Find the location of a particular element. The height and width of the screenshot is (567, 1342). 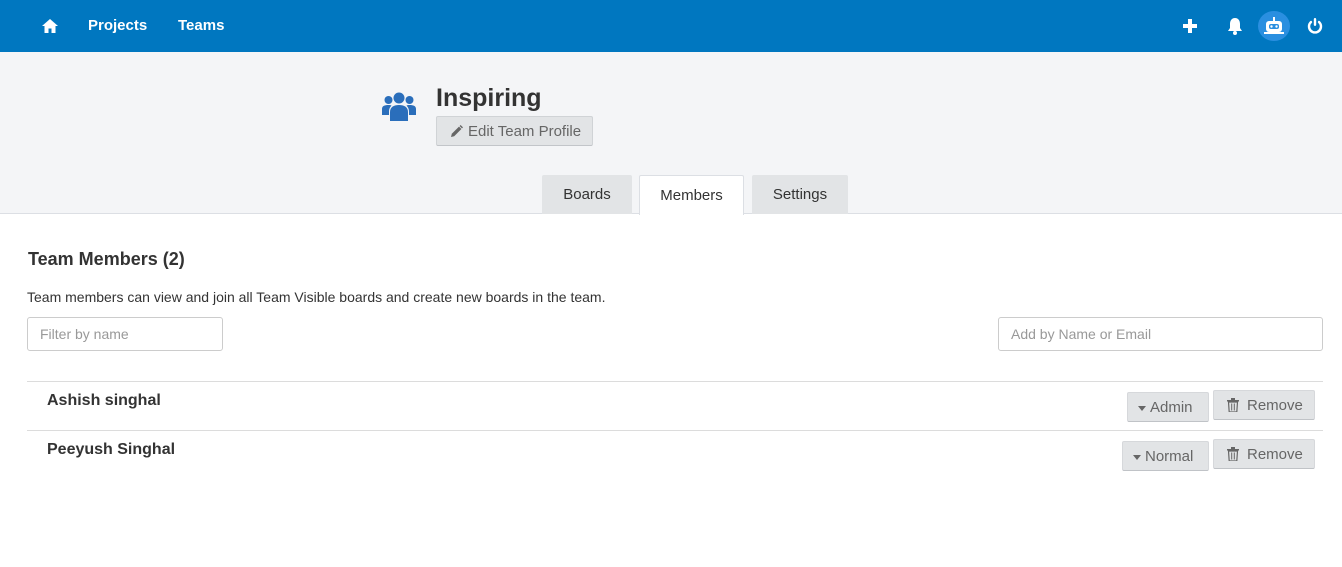

edit-team-profile-button: Edit Team Profile is located at coordinates (514, 131).